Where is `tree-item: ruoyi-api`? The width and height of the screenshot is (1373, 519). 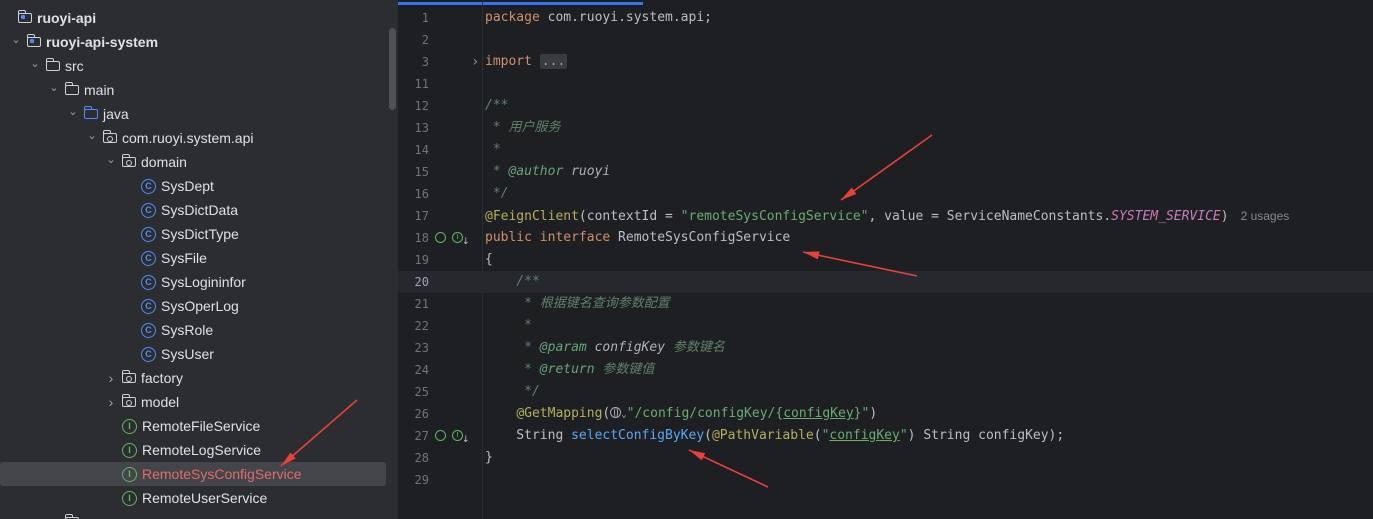 tree-item: ruoyi-api is located at coordinates (193, 18).